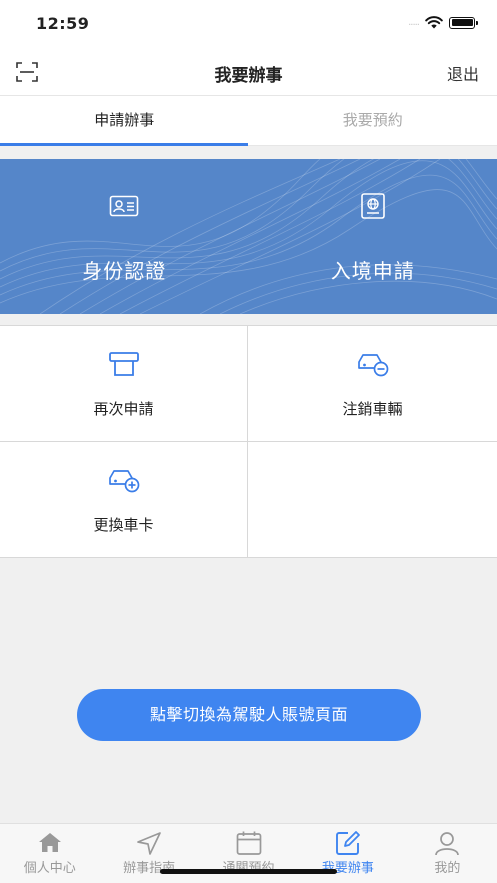 The width and height of the screenshot is (497, 883). What do you see at coordinates (248, 871) in the screenshot?
I see `home-indicator` at bounding box center [248, 871].